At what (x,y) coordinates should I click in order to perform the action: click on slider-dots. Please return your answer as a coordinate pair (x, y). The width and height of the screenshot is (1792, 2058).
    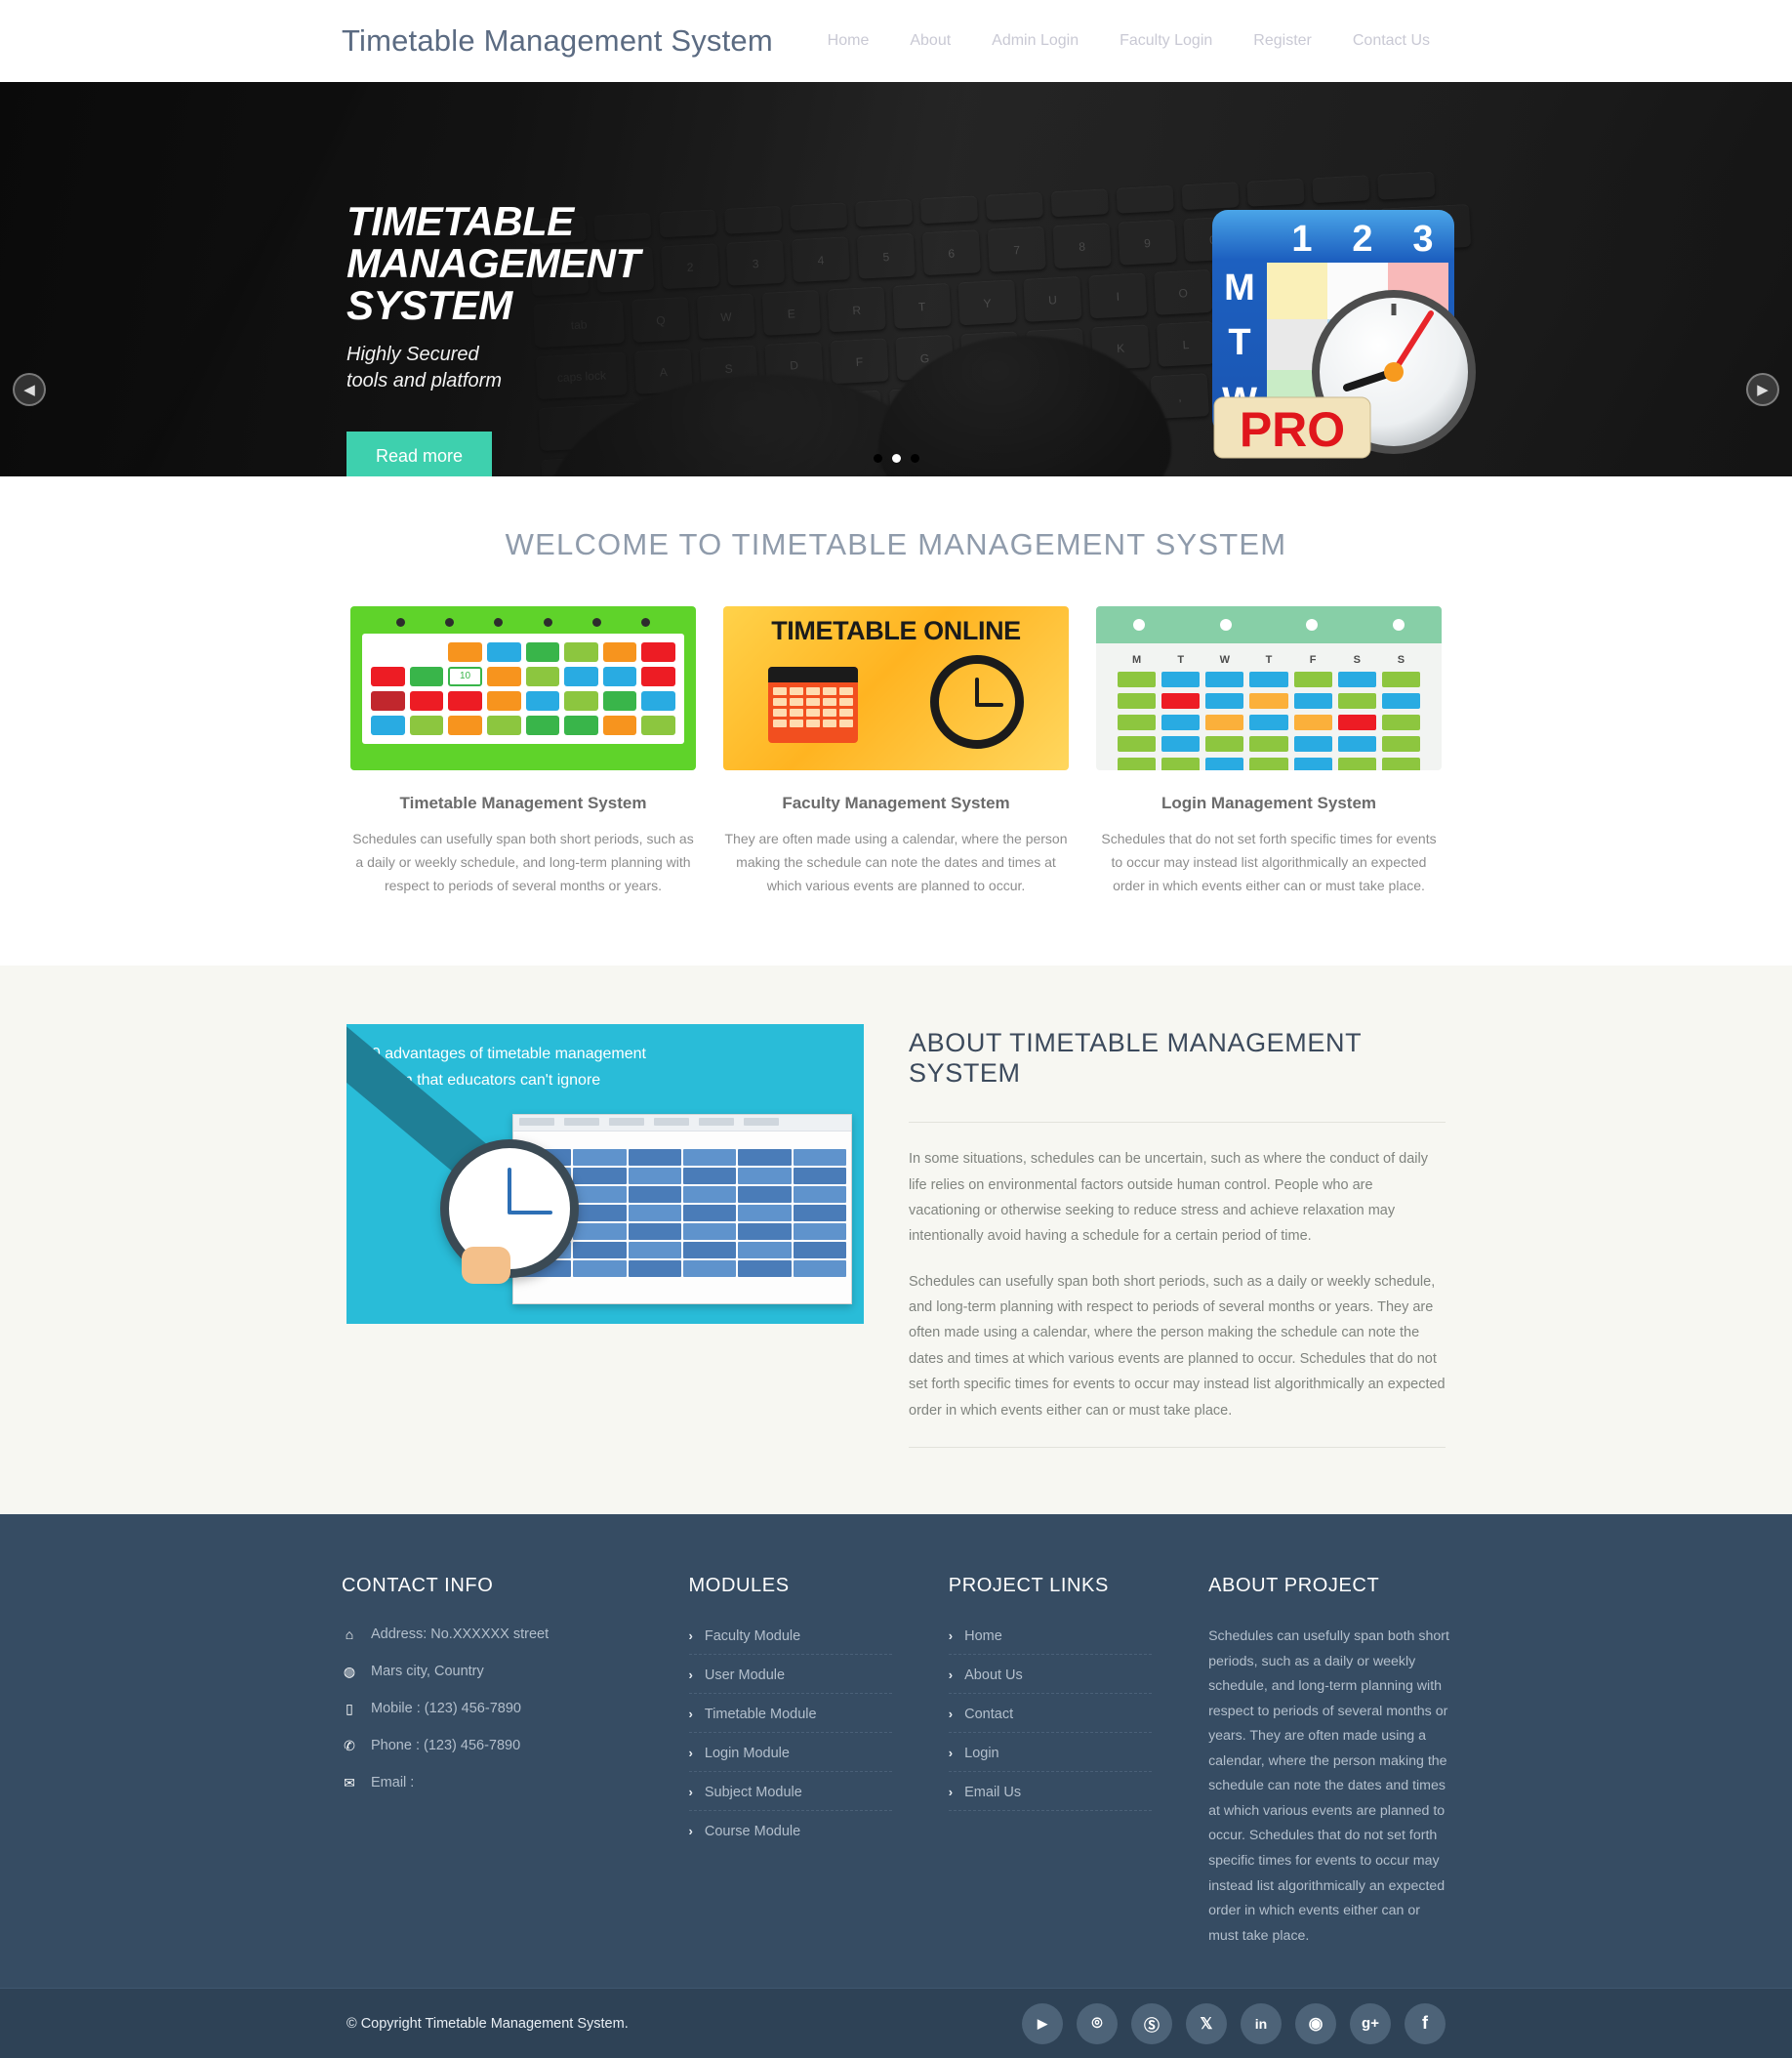
    Looking at the image, I should click on (896, 458).